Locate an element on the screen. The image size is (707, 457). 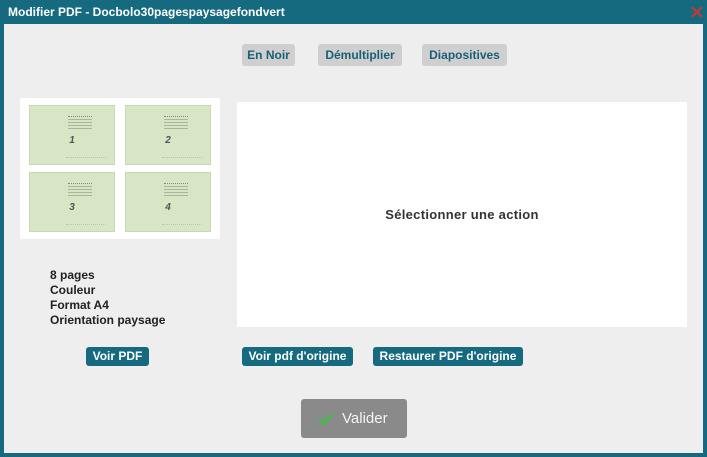
page-thumbnail: 2 is located at coordinates (168, 135).